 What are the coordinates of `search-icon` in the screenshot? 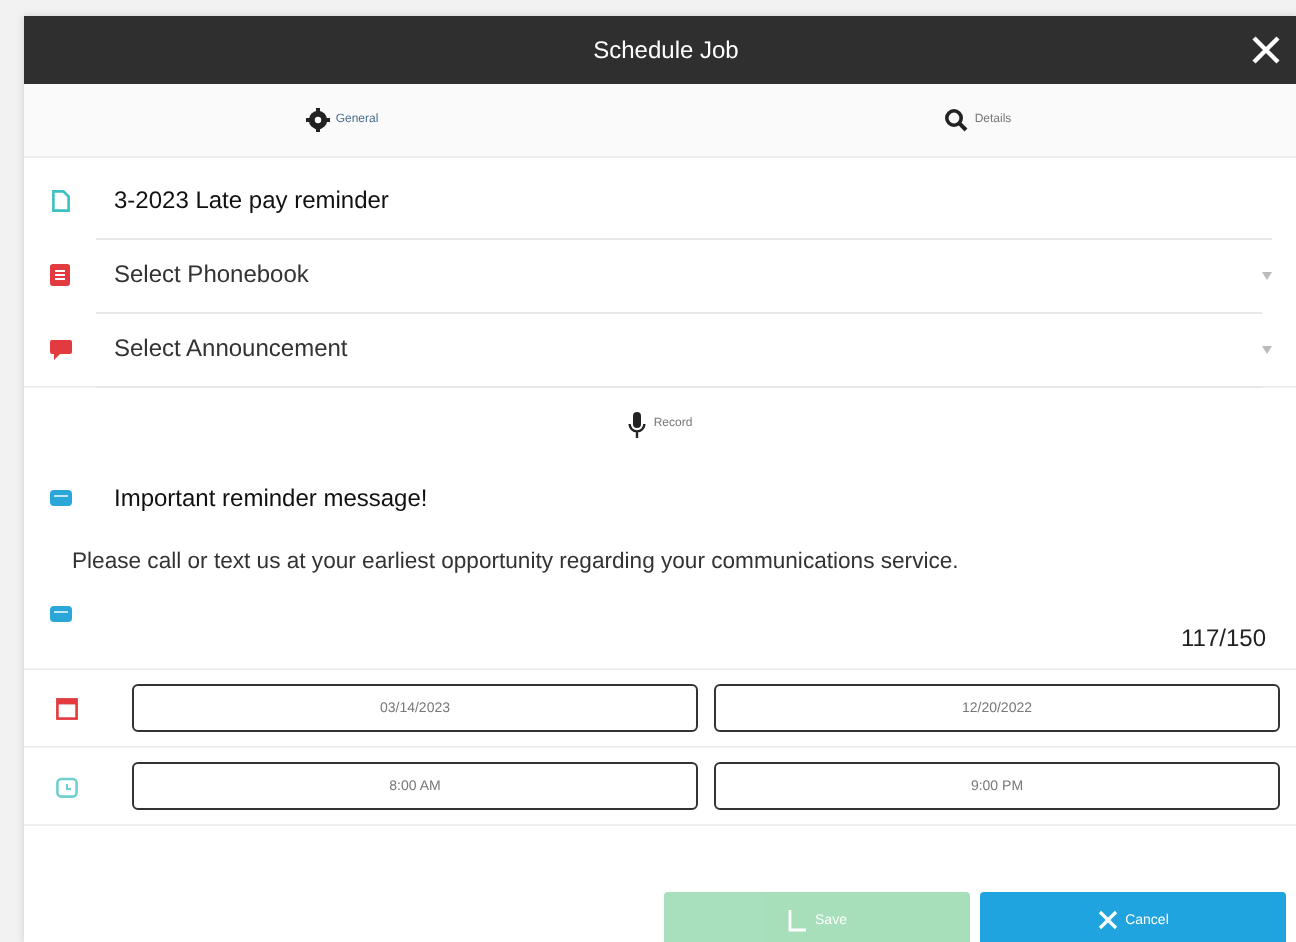 It's located at (956, 120).